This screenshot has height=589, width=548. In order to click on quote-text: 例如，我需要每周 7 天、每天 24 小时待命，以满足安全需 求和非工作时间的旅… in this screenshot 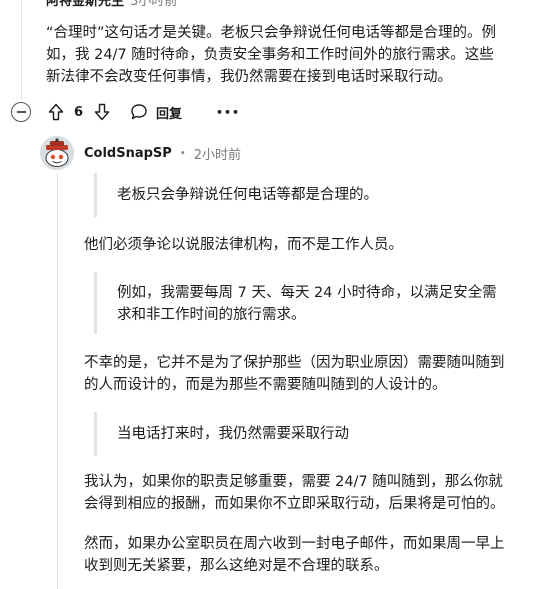, I will do `click(307, 299)`.